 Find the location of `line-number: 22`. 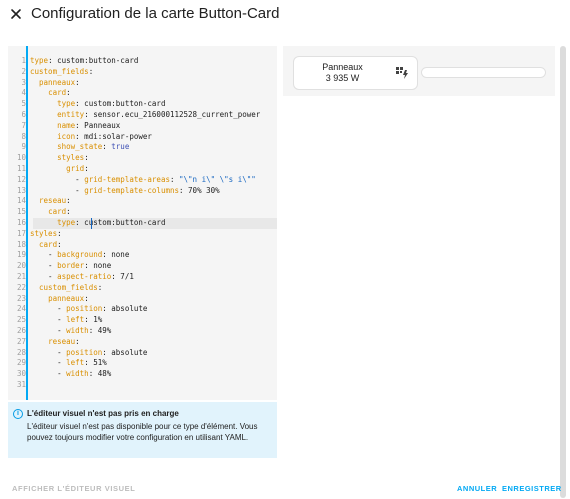

line-number: 22 is located at coordinates (21, 287).